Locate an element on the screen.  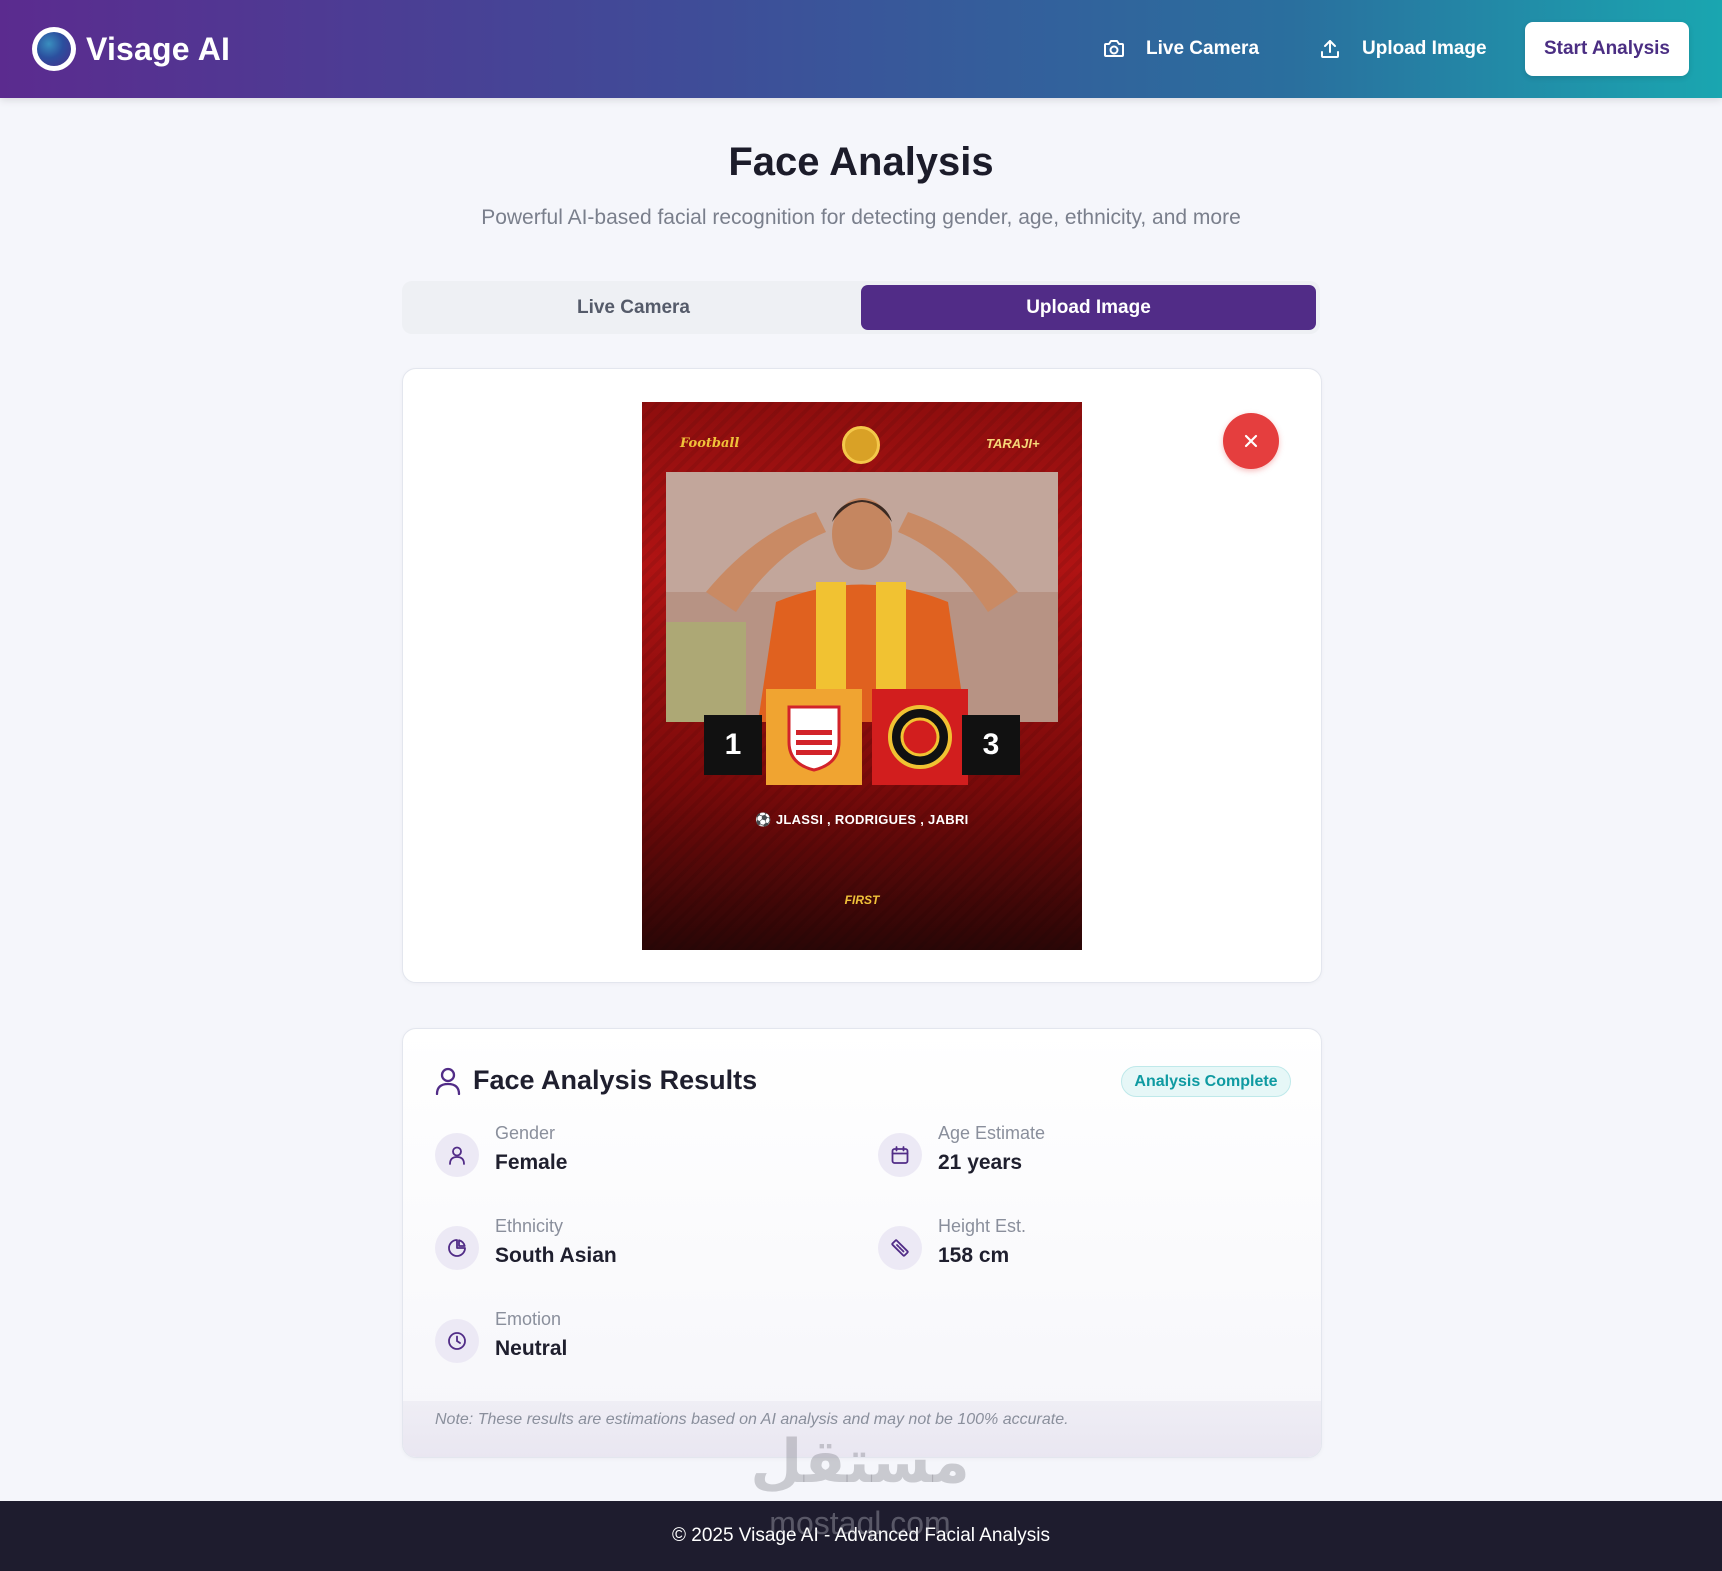
close-icon is located at coordinates (1251, 441).